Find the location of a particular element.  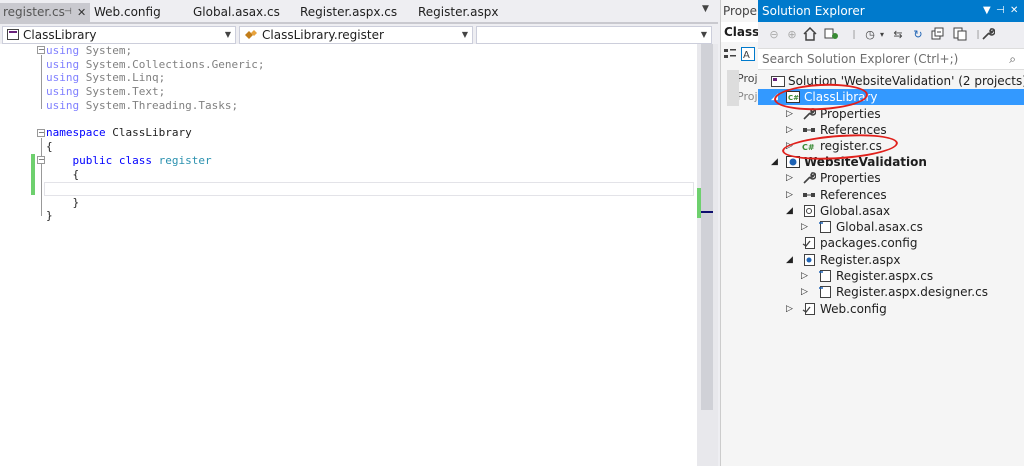

tree-item-label: Global.asax.cs is located at coordinates (879, 227).